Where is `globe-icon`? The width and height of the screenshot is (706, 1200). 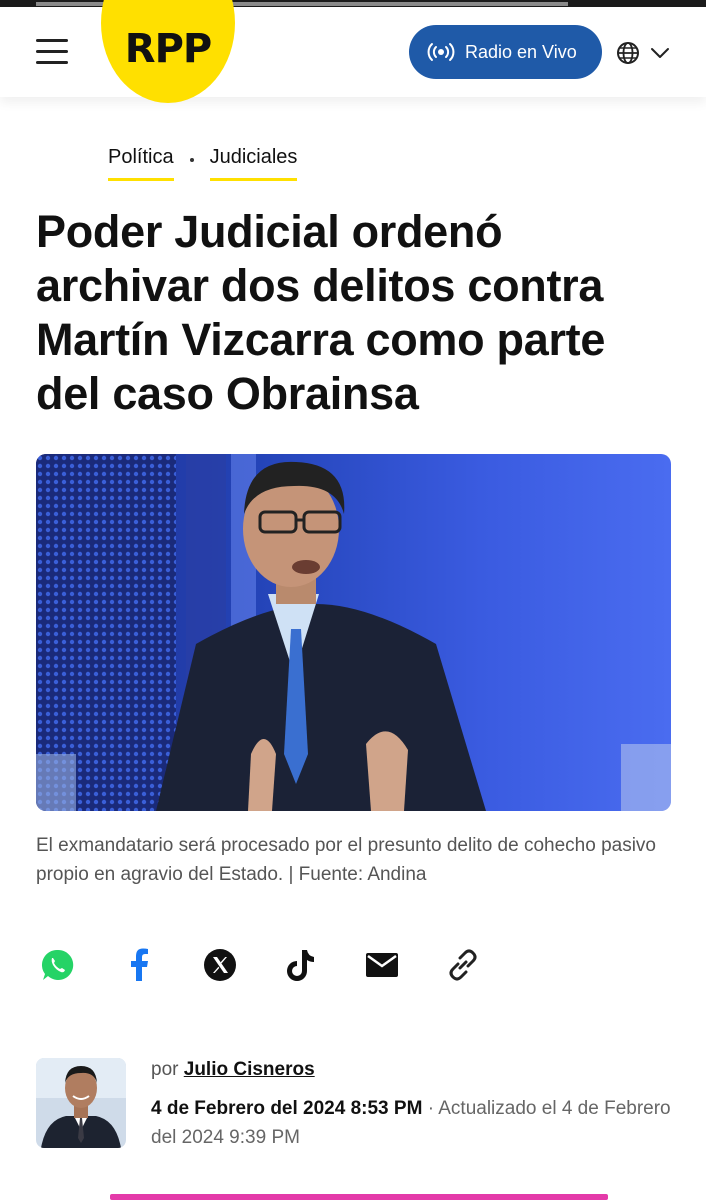
globe-icon is located at coordinates (628, 53).